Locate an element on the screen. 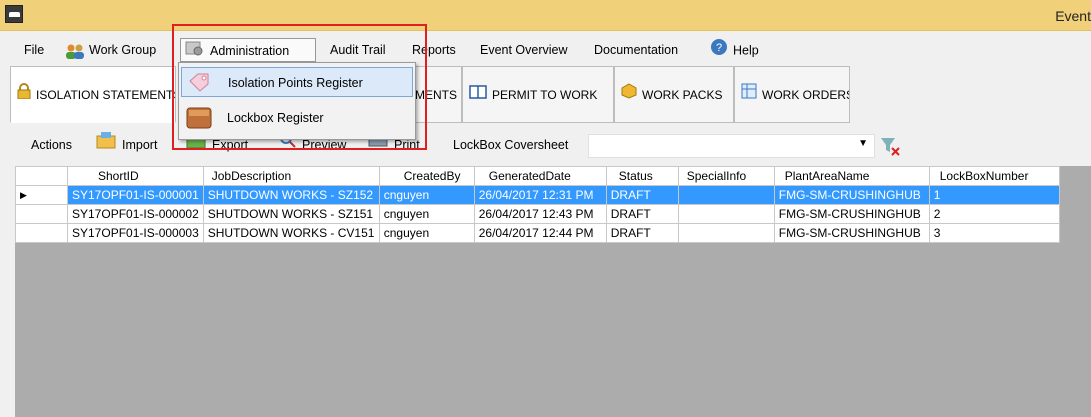 Image resolution: width=1091 pixels, height=417 pixels. cell-job-description: SHUTDOWN WORKS - SZ151 is located at coordinates (291, 214).